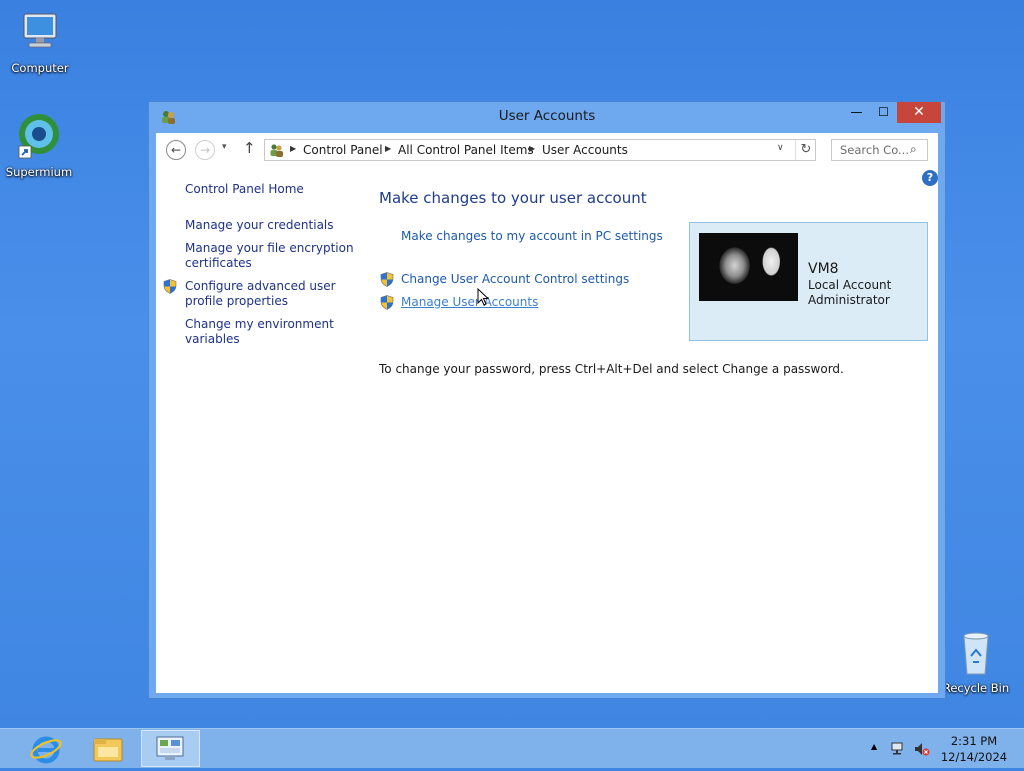 This screenshot has height=771, width=1024. I want to click on desktop-icon-computer: Computer, so click(40, 41).